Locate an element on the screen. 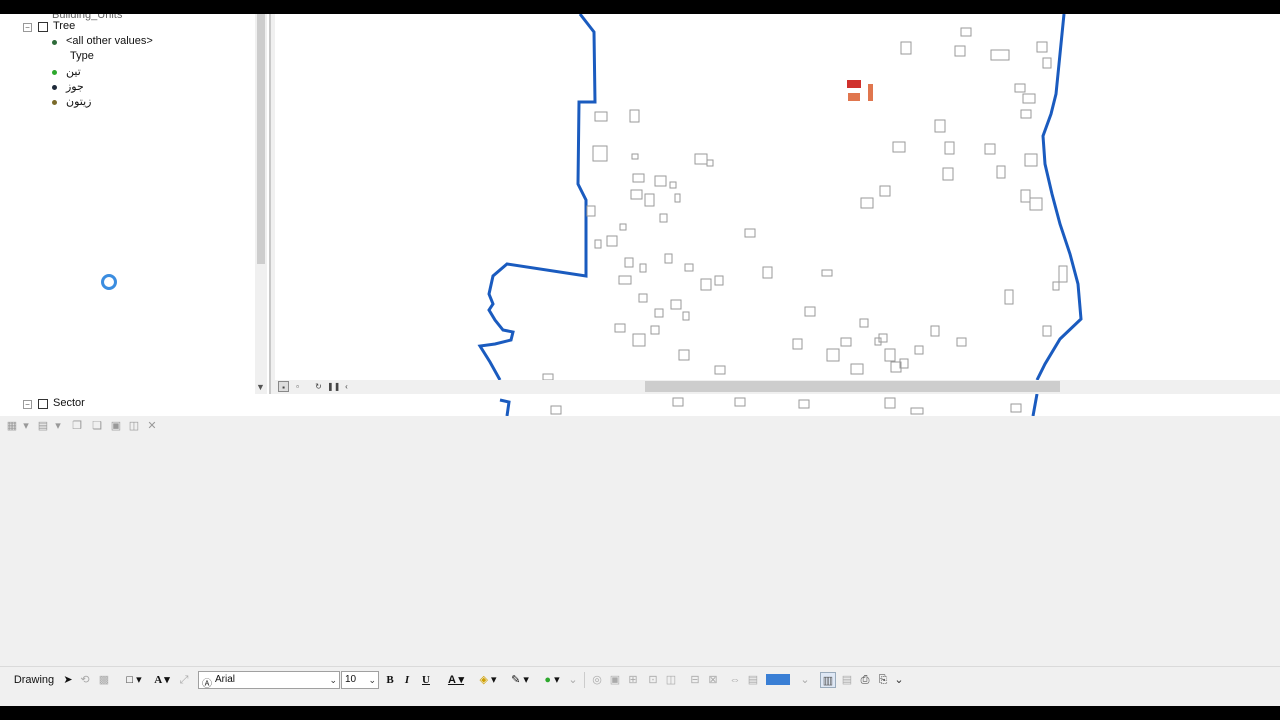 This screenshot has width=1280, height=720. busy-cursor-icon is located at coordinates (109, 282).